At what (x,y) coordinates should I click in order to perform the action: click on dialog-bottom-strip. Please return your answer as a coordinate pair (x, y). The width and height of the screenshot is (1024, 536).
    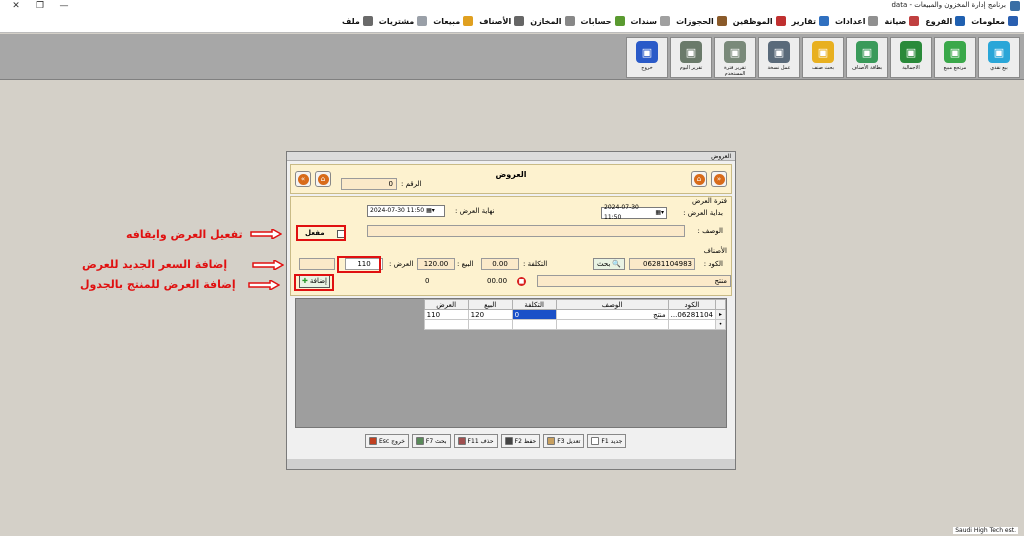
    Looking at the image, I should click on (511, 464).